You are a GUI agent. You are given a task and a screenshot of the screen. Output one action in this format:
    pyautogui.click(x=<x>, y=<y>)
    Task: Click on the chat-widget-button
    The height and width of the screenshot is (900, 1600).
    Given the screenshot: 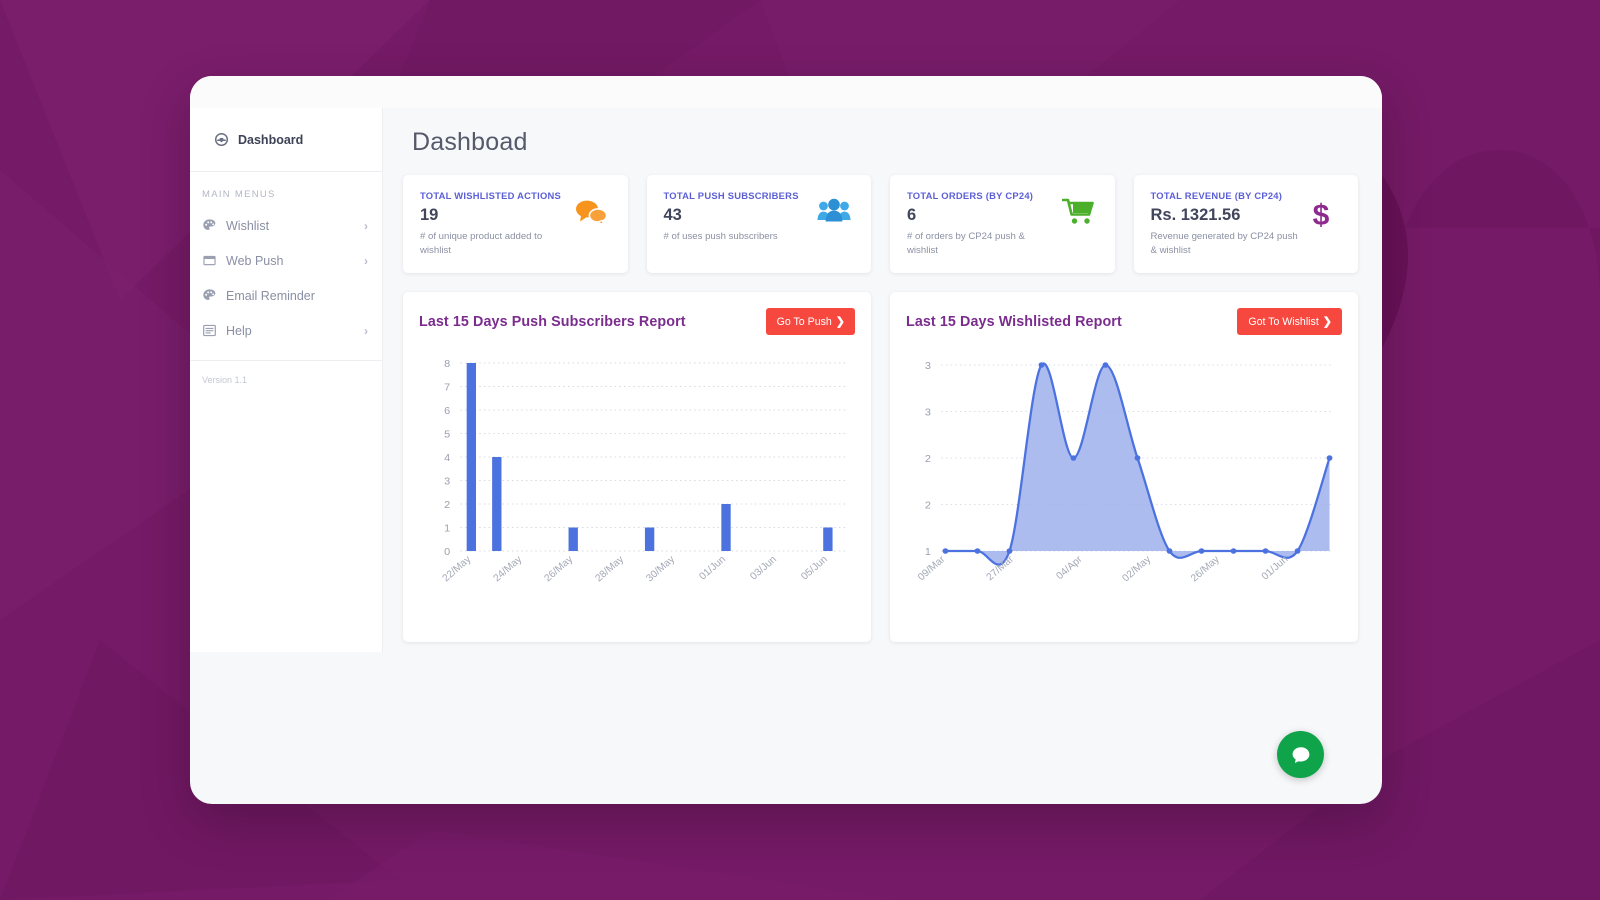 What is the action you would take?
    pyautogui.click(x=1300, y=754)
    